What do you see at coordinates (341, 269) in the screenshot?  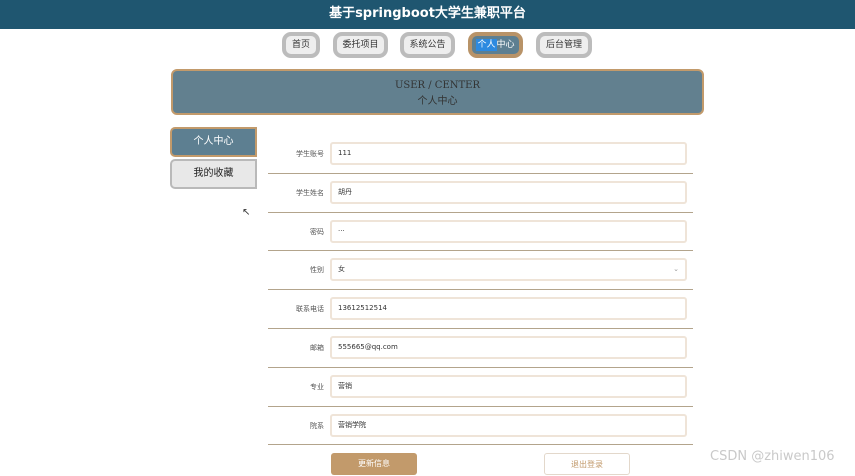 I see `gender-value: 女` at bounding box center [341, 269].